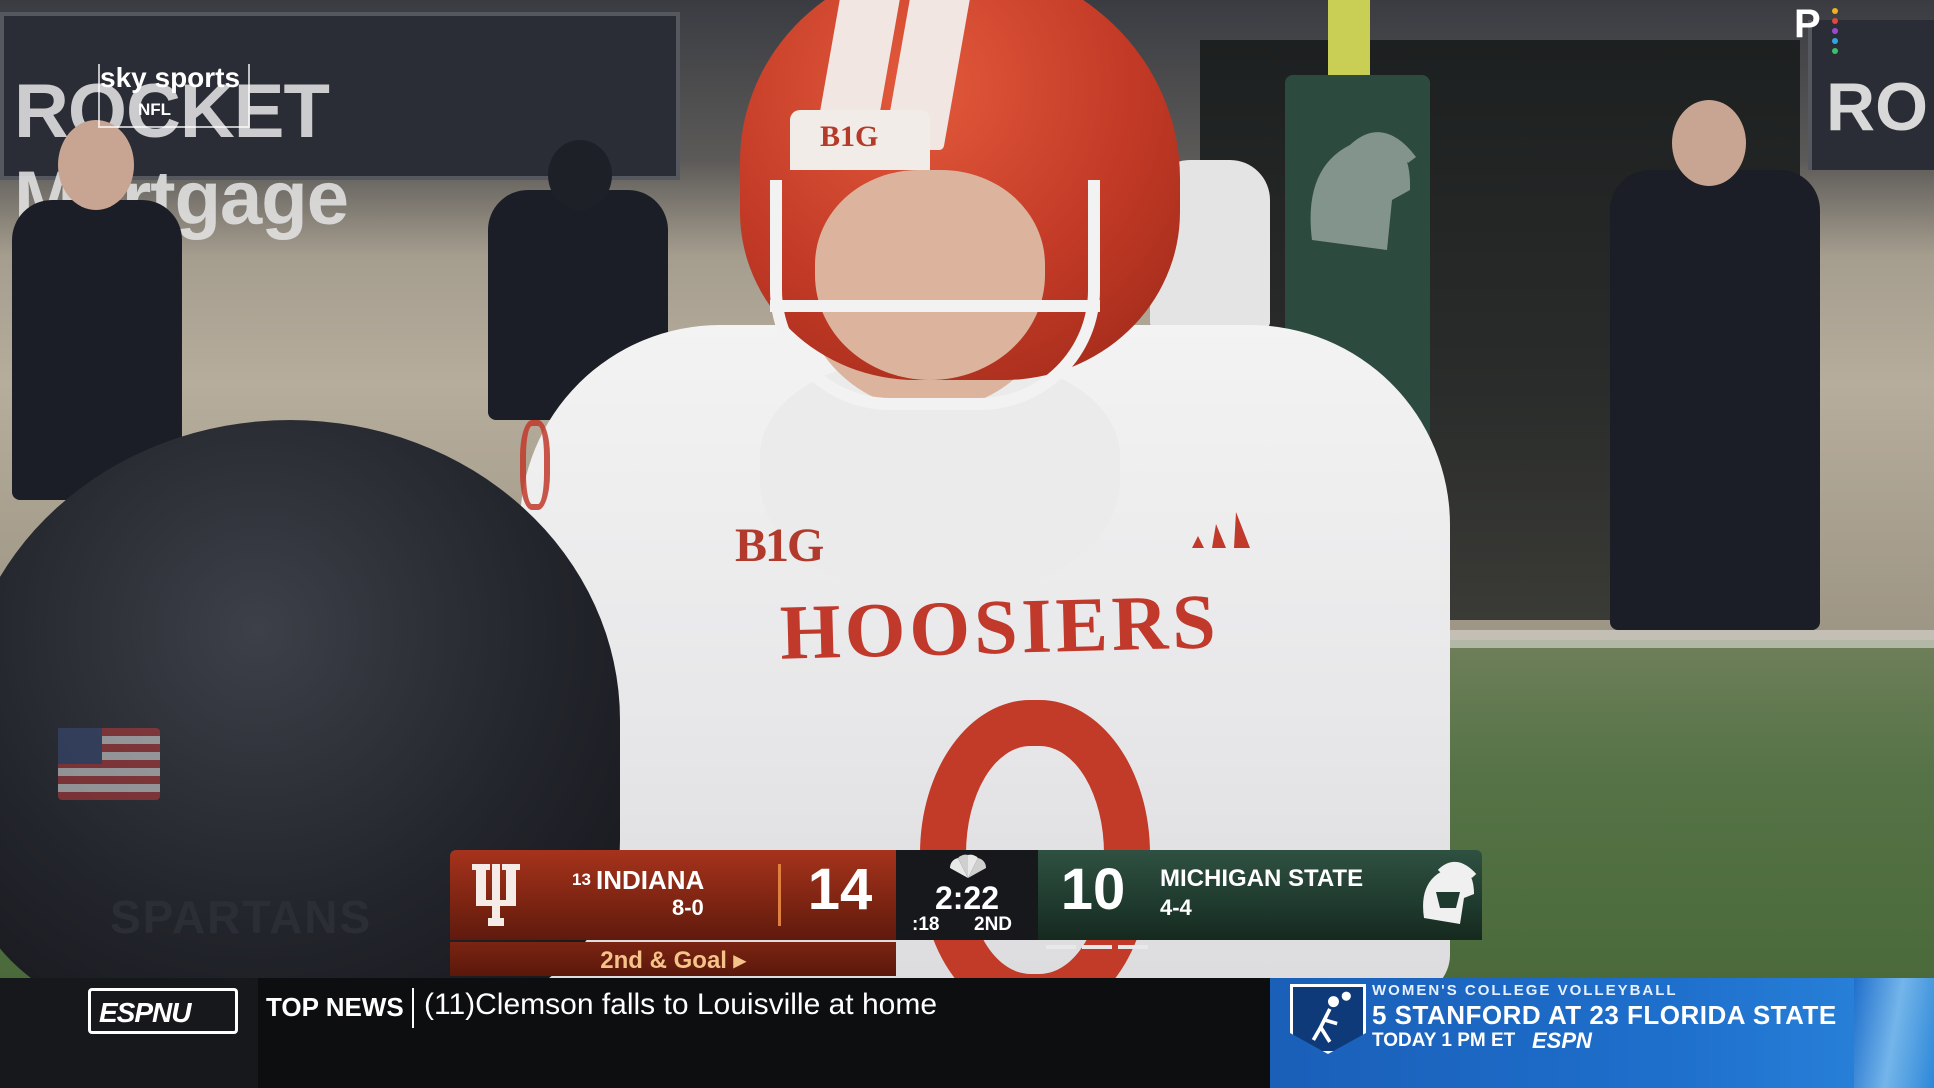 This screenshot has width=1934, height=1088. What do you see at coordinates (967, 898) in the screenshot?
I see `game-clock: 2:22` at bounding box center [967, 898].